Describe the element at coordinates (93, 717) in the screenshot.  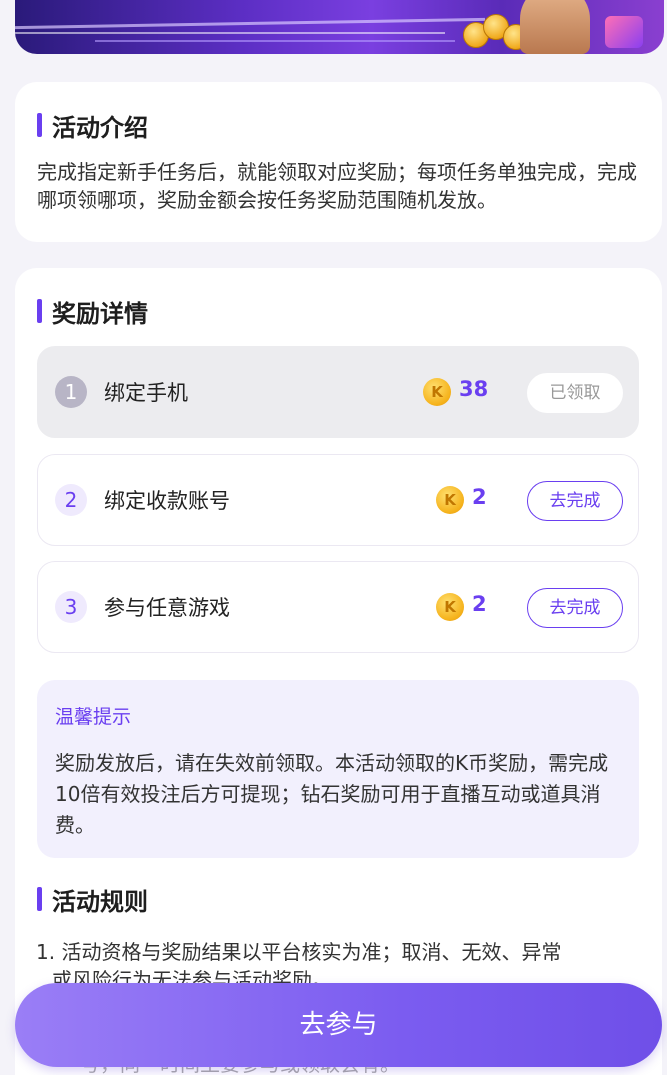
I see `tips-title: 温馨提示` at that location.